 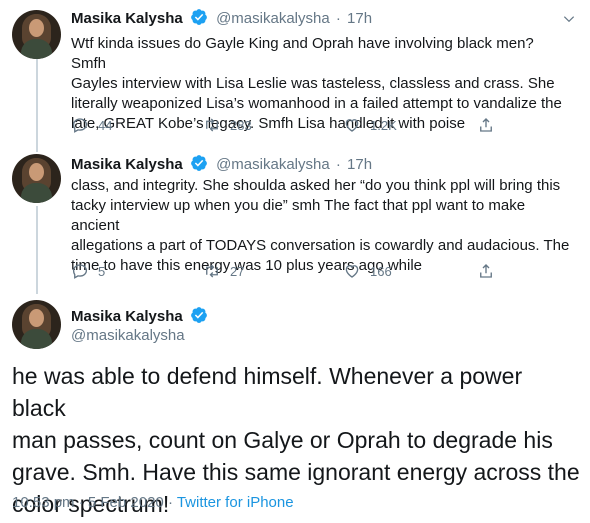 I want to click on reply-button: 5, so click(x=88, y=271).